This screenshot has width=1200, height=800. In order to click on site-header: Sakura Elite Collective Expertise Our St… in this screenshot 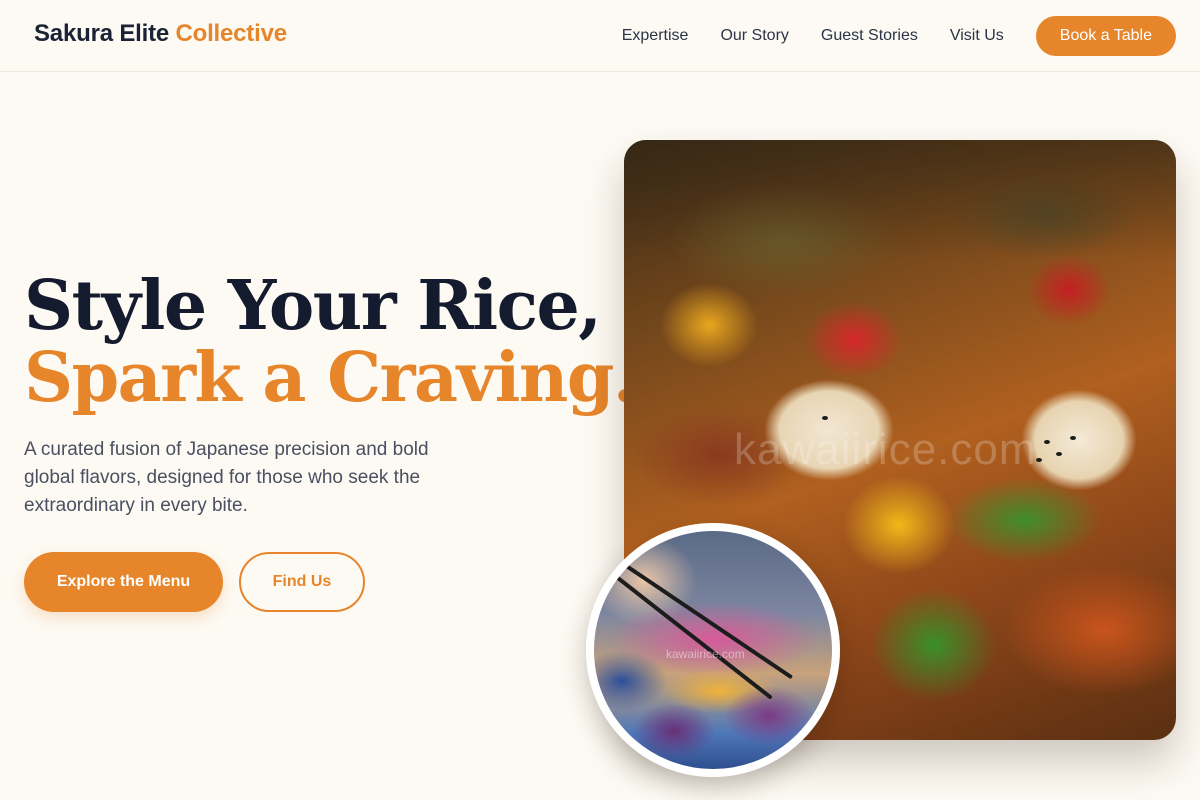, I will do `click(600, 36)`.